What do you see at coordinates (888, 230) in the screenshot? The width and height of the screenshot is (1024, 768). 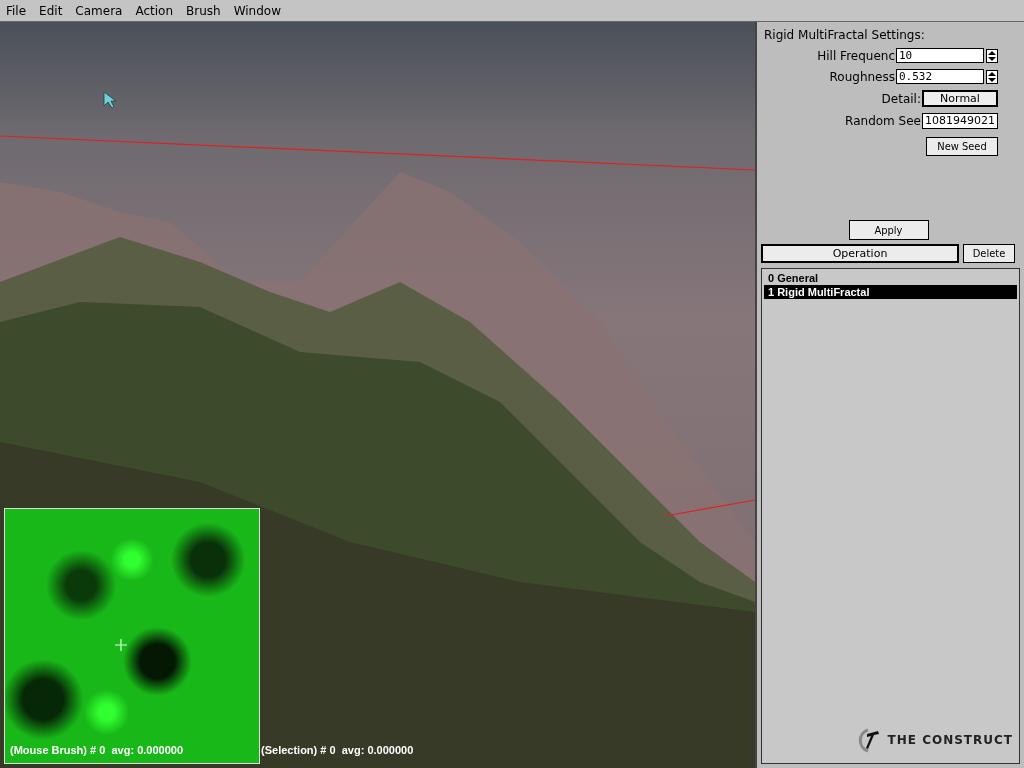 I see `apply-button: Apply` at bounding box center [888, 230].